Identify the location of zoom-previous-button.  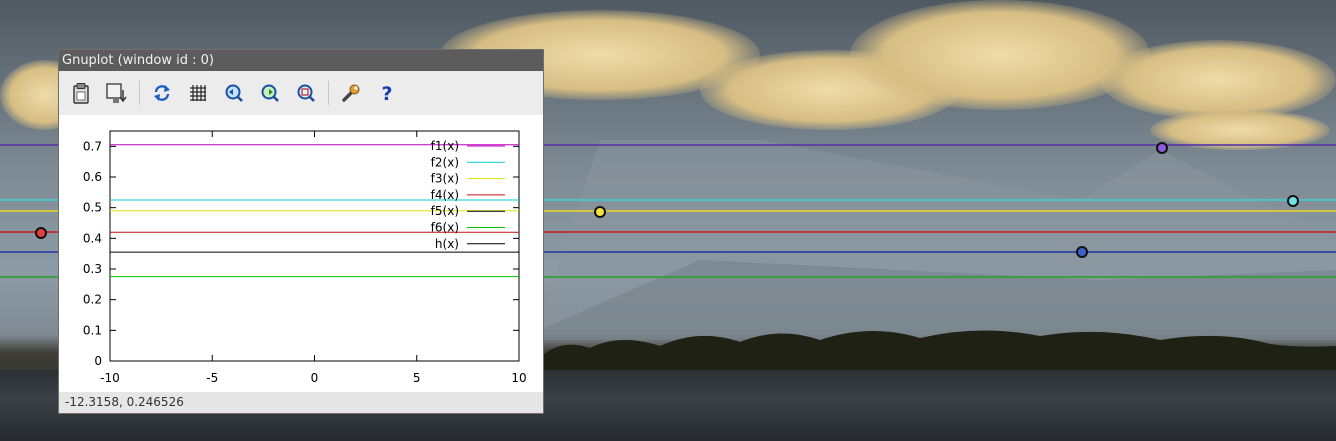
(234, 93).